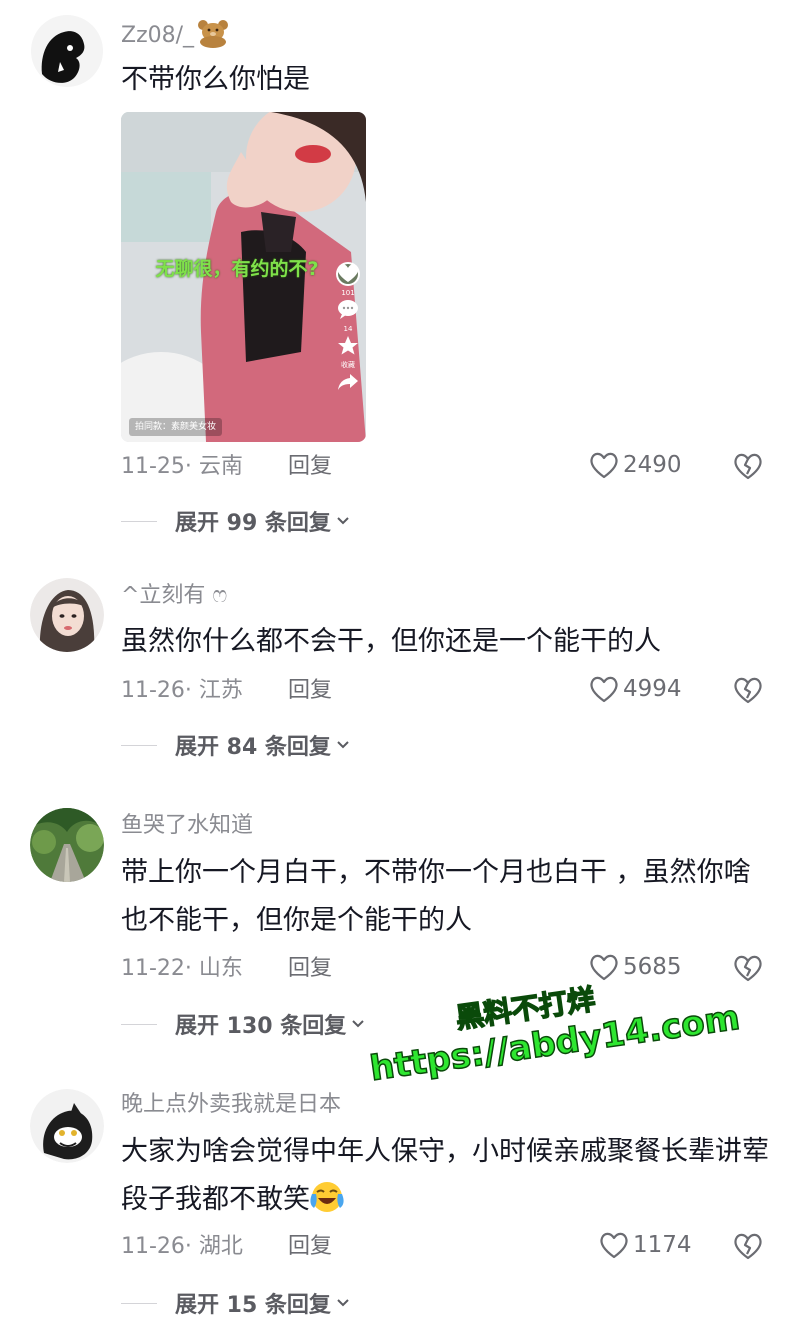  What do you see at coordinates (174, 596) in the screenshot?
I see `username: ^立刻有 ෆ︎` at bounding box center [174, 596].